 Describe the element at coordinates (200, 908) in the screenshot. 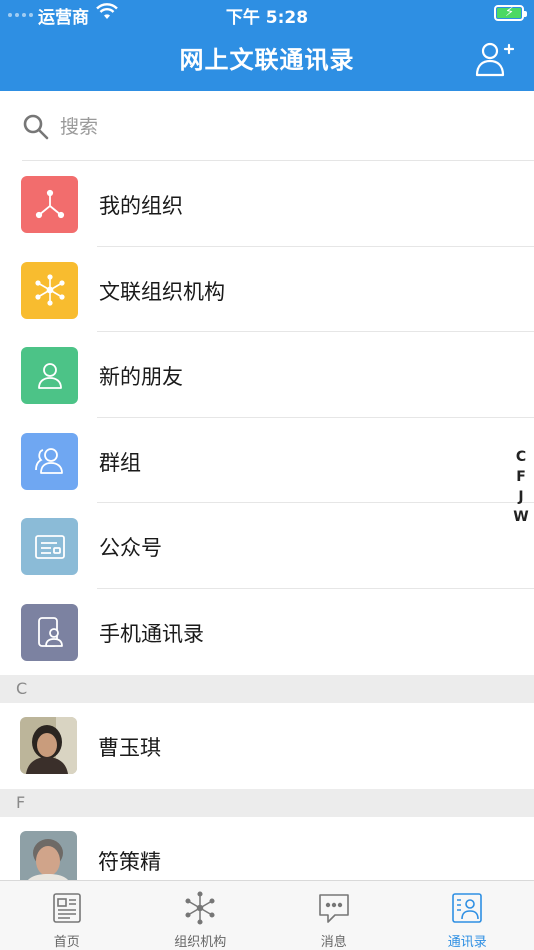

I see `organization-network-icon` at that location.